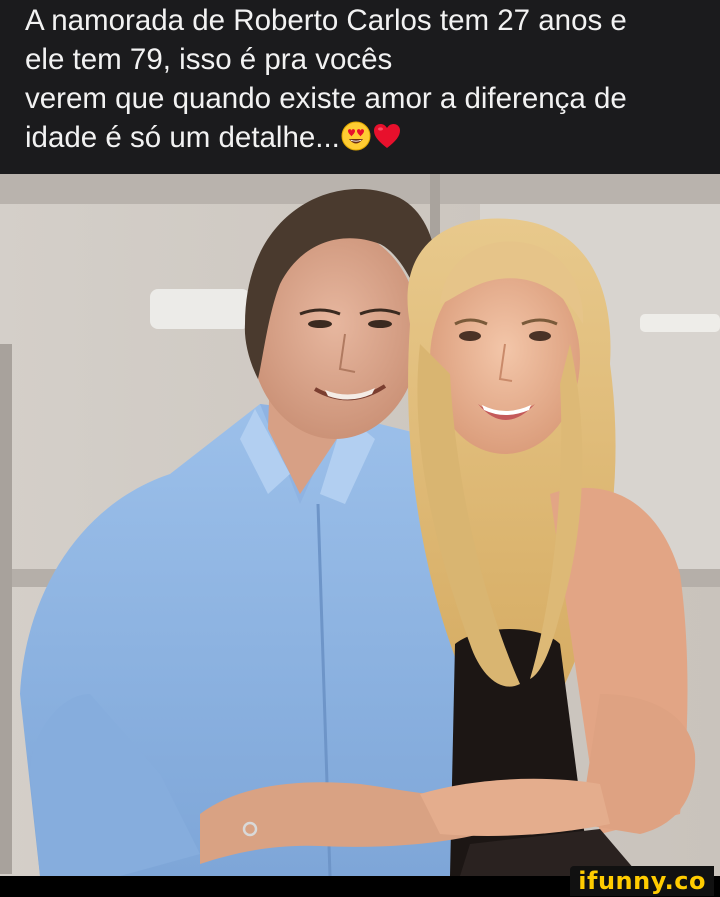 The height and width of the screenshot is (897, 720). I want to click on red-heart-emoji-icon, so click(387, 141).